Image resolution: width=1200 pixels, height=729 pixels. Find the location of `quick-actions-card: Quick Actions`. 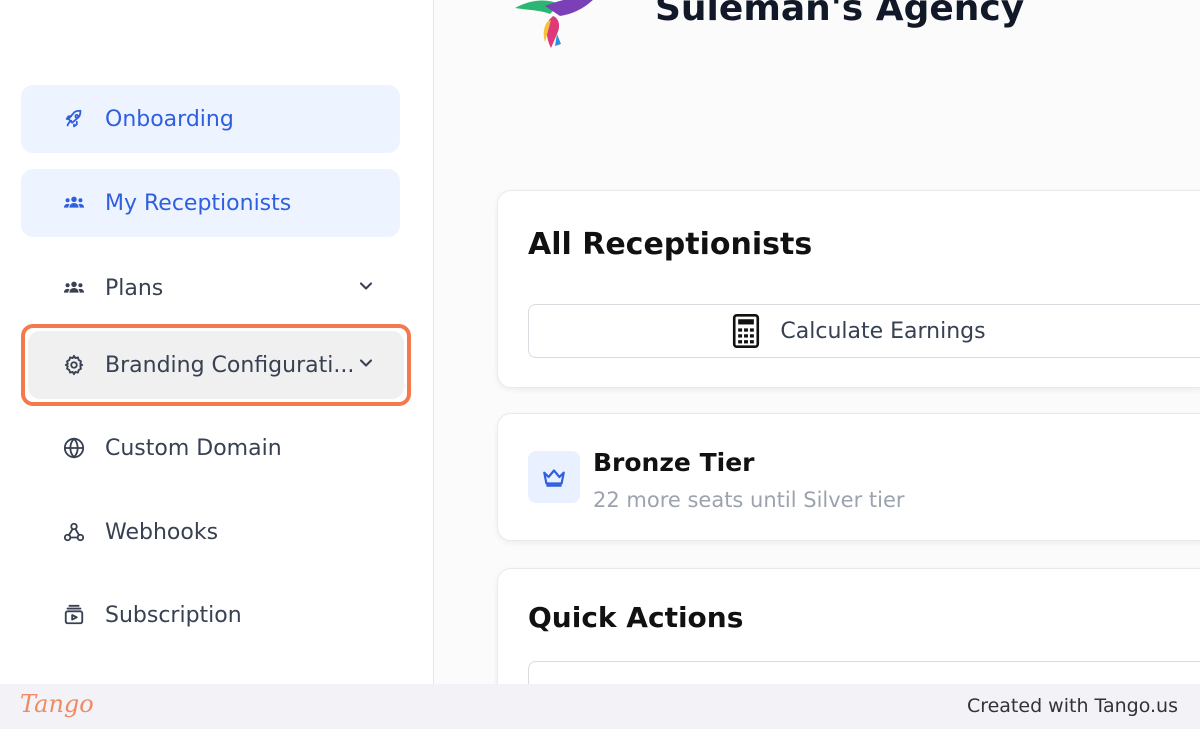

quick-actions-card: Quick Actions is located at coordinates (848, 626).